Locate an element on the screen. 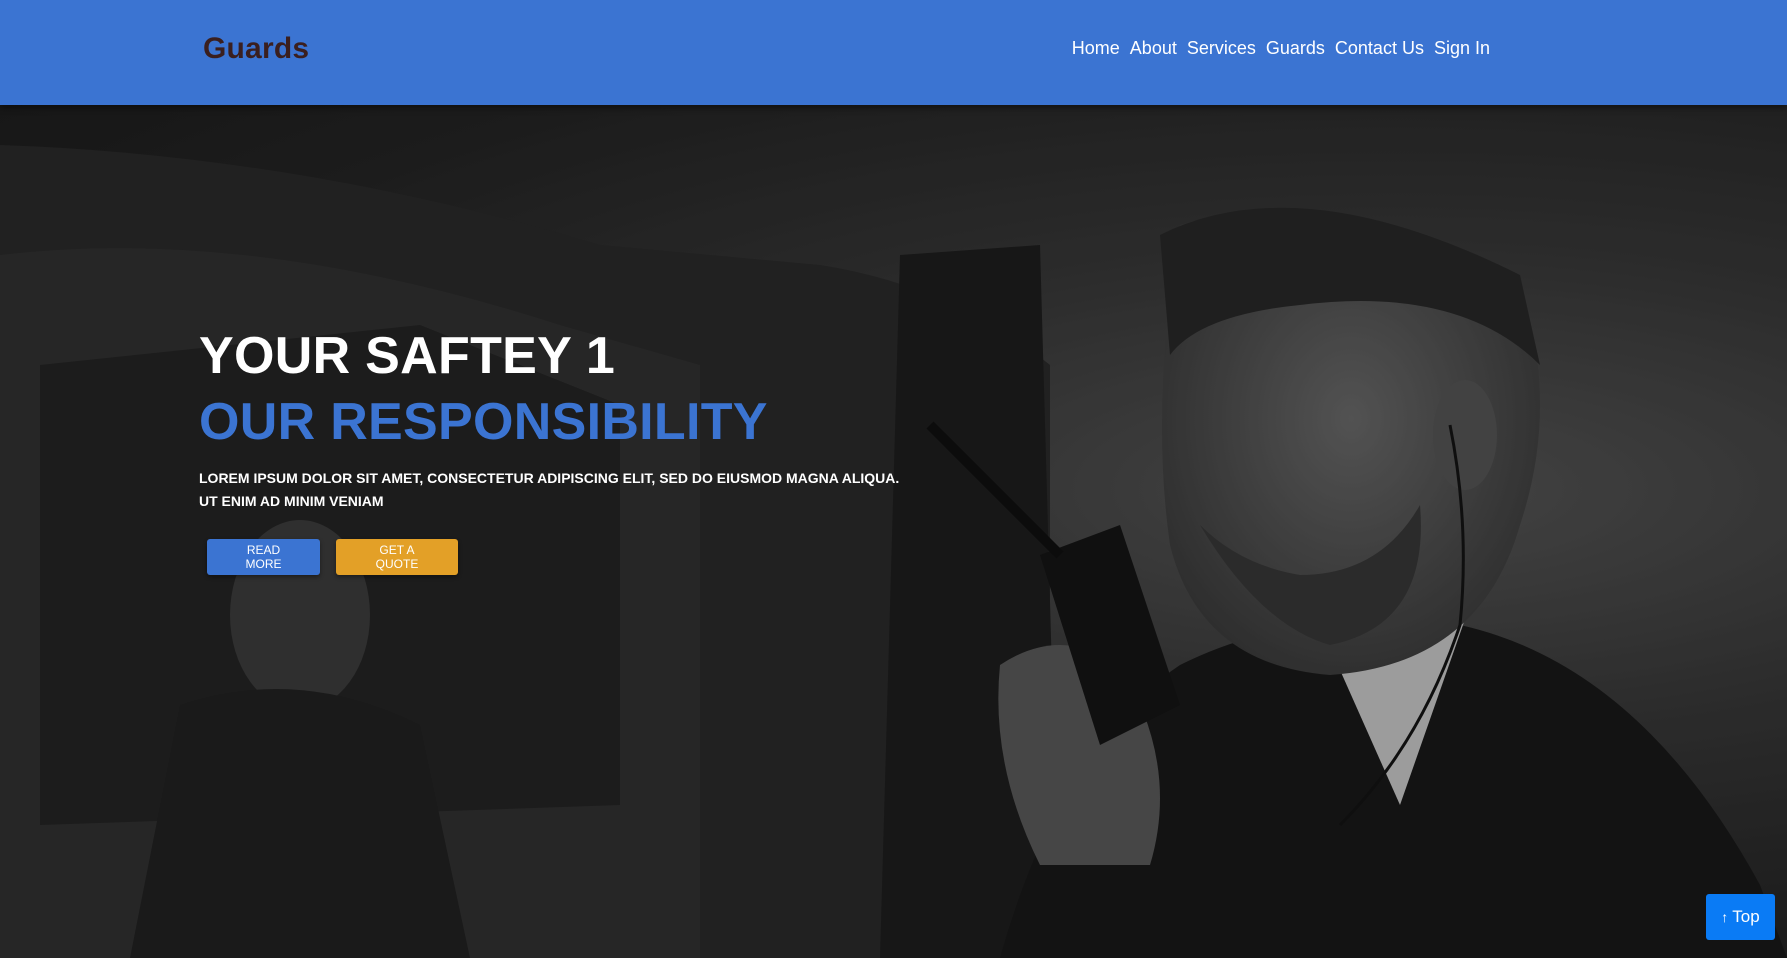  hero-subtitle: OUR RESPONSIBILITY is located at coordinates (483, 421).